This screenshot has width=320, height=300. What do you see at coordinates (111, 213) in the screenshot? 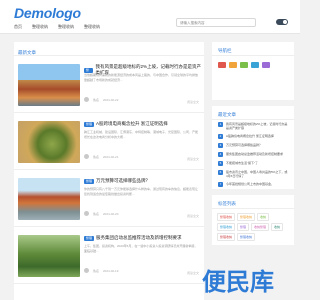
I see `date: 2024-02-20` at bounding box center [111, 213].